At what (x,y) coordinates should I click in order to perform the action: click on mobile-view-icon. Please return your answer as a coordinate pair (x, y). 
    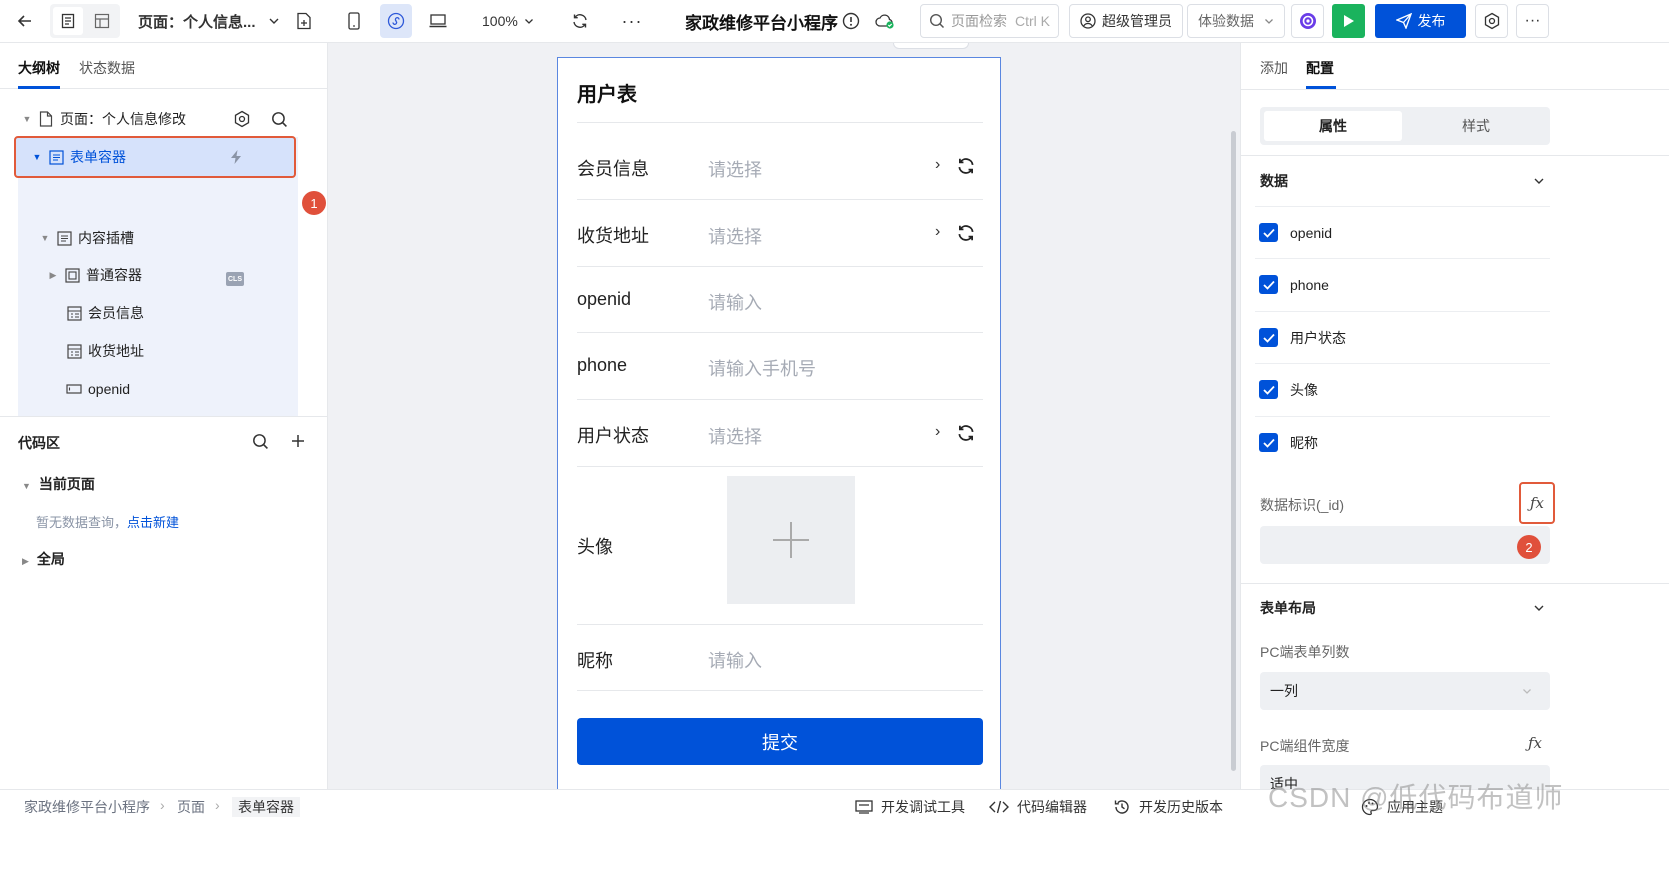
    Looking at the image, I should click on (354, 21).